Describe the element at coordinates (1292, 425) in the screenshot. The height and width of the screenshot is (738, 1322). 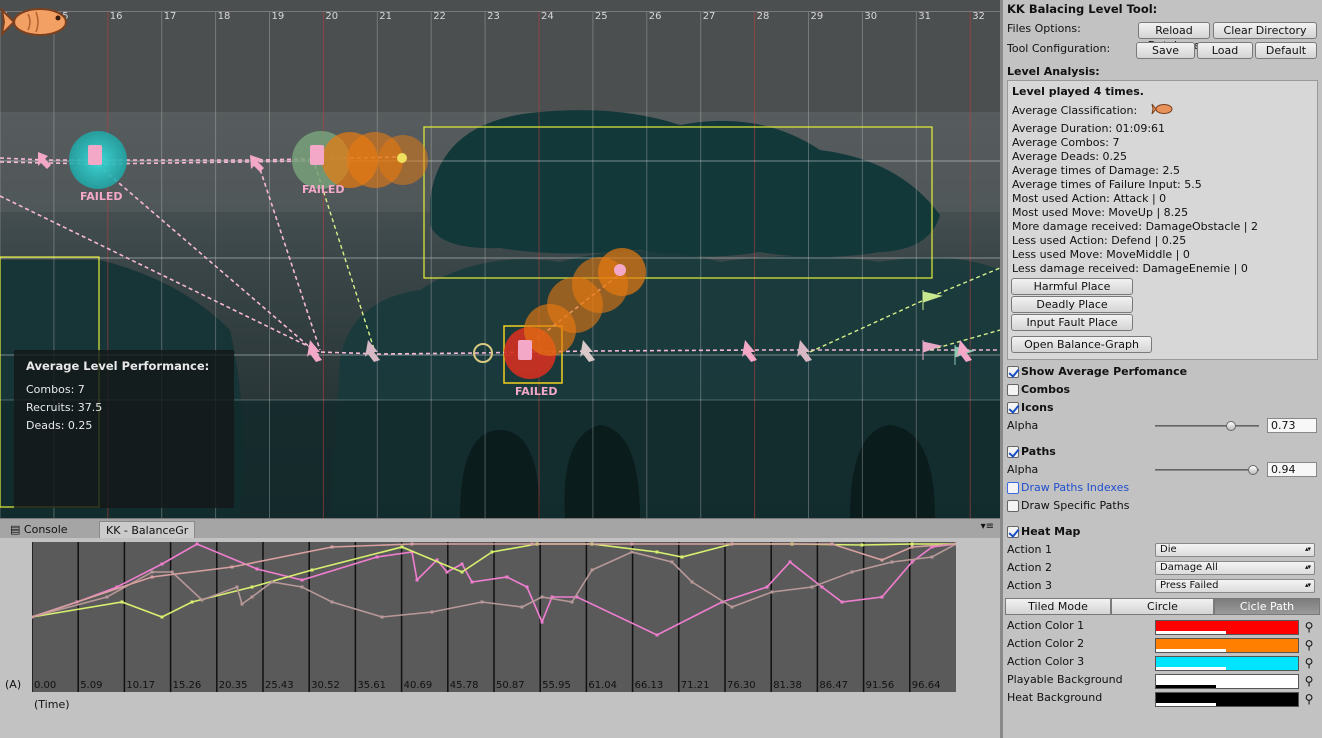
I see `icons-alpha-field: 0.73` at that location.